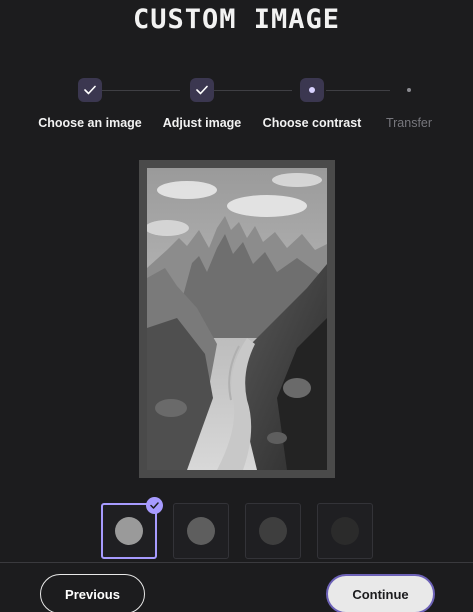 Image resolution: width=473 pixels, height=612 pixels. Describe the element at coordinates (90, 123) in the screenshot. I see `step-1-label: Choose an image` at that location.